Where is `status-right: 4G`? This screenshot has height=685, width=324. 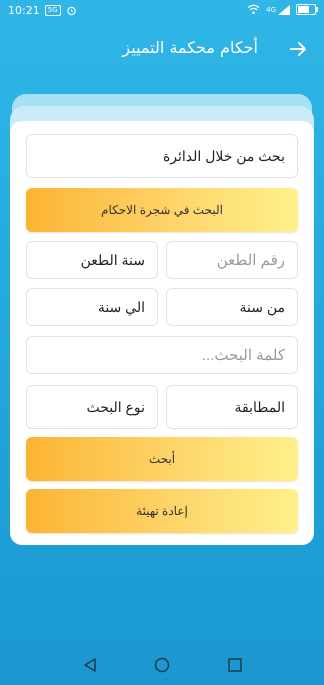 status-right: 4G is located at coordinates (282, 9).